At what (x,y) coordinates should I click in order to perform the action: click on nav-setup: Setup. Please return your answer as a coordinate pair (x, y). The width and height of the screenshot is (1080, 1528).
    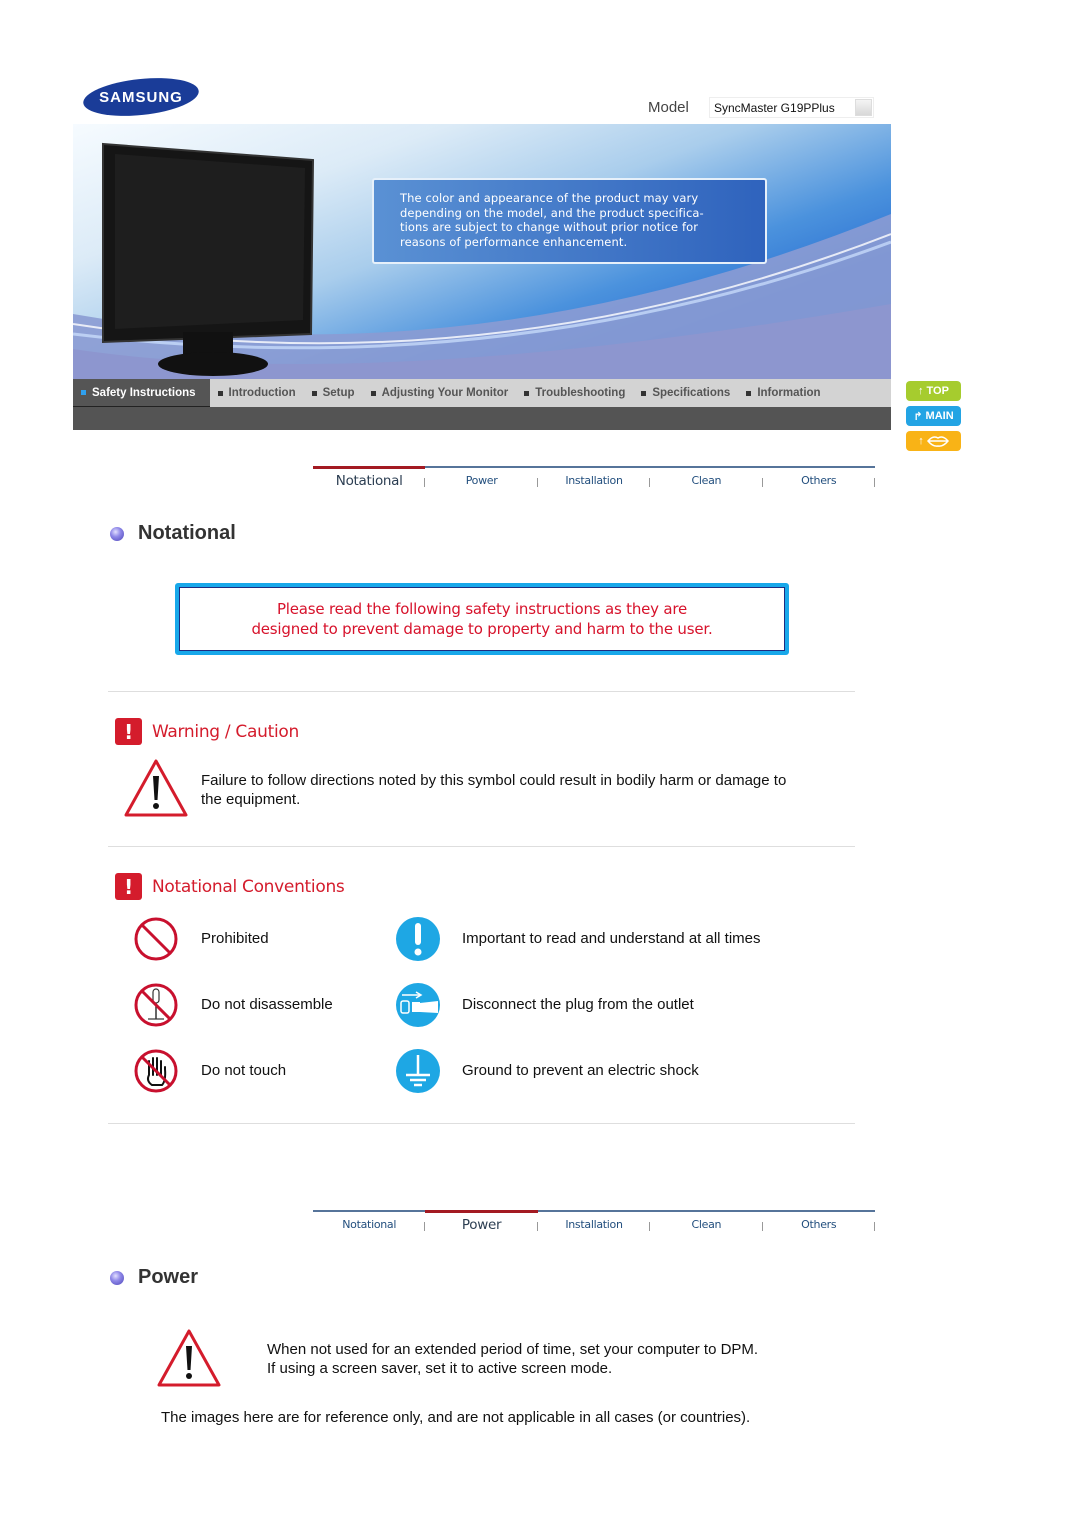
    Looking at the image, I should click on (333, 393).